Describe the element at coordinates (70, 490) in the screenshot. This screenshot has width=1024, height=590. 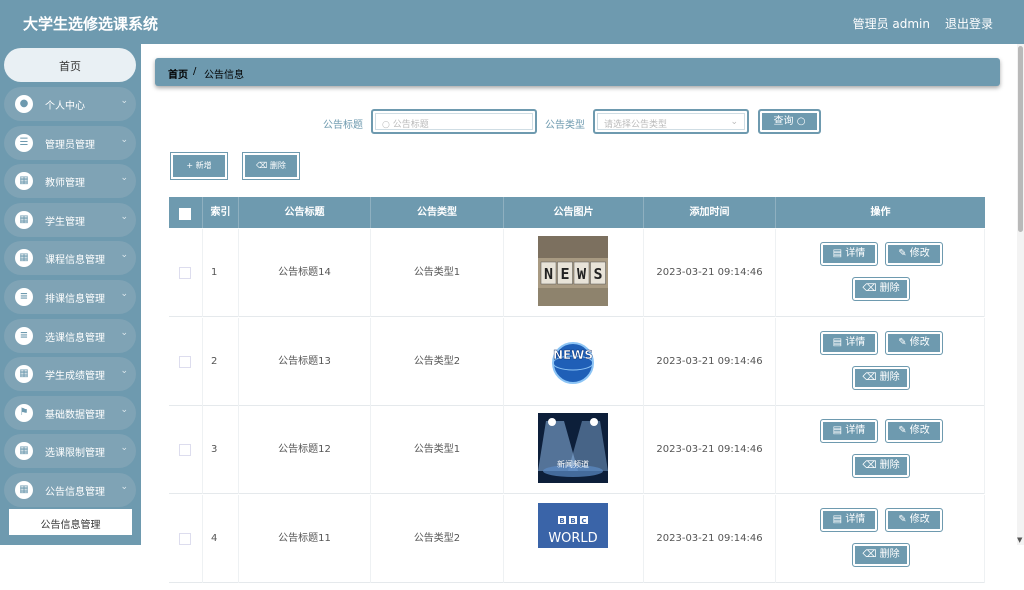
I see `sidebar-item: ▦ 公告信息管理 ⌄` at that location.